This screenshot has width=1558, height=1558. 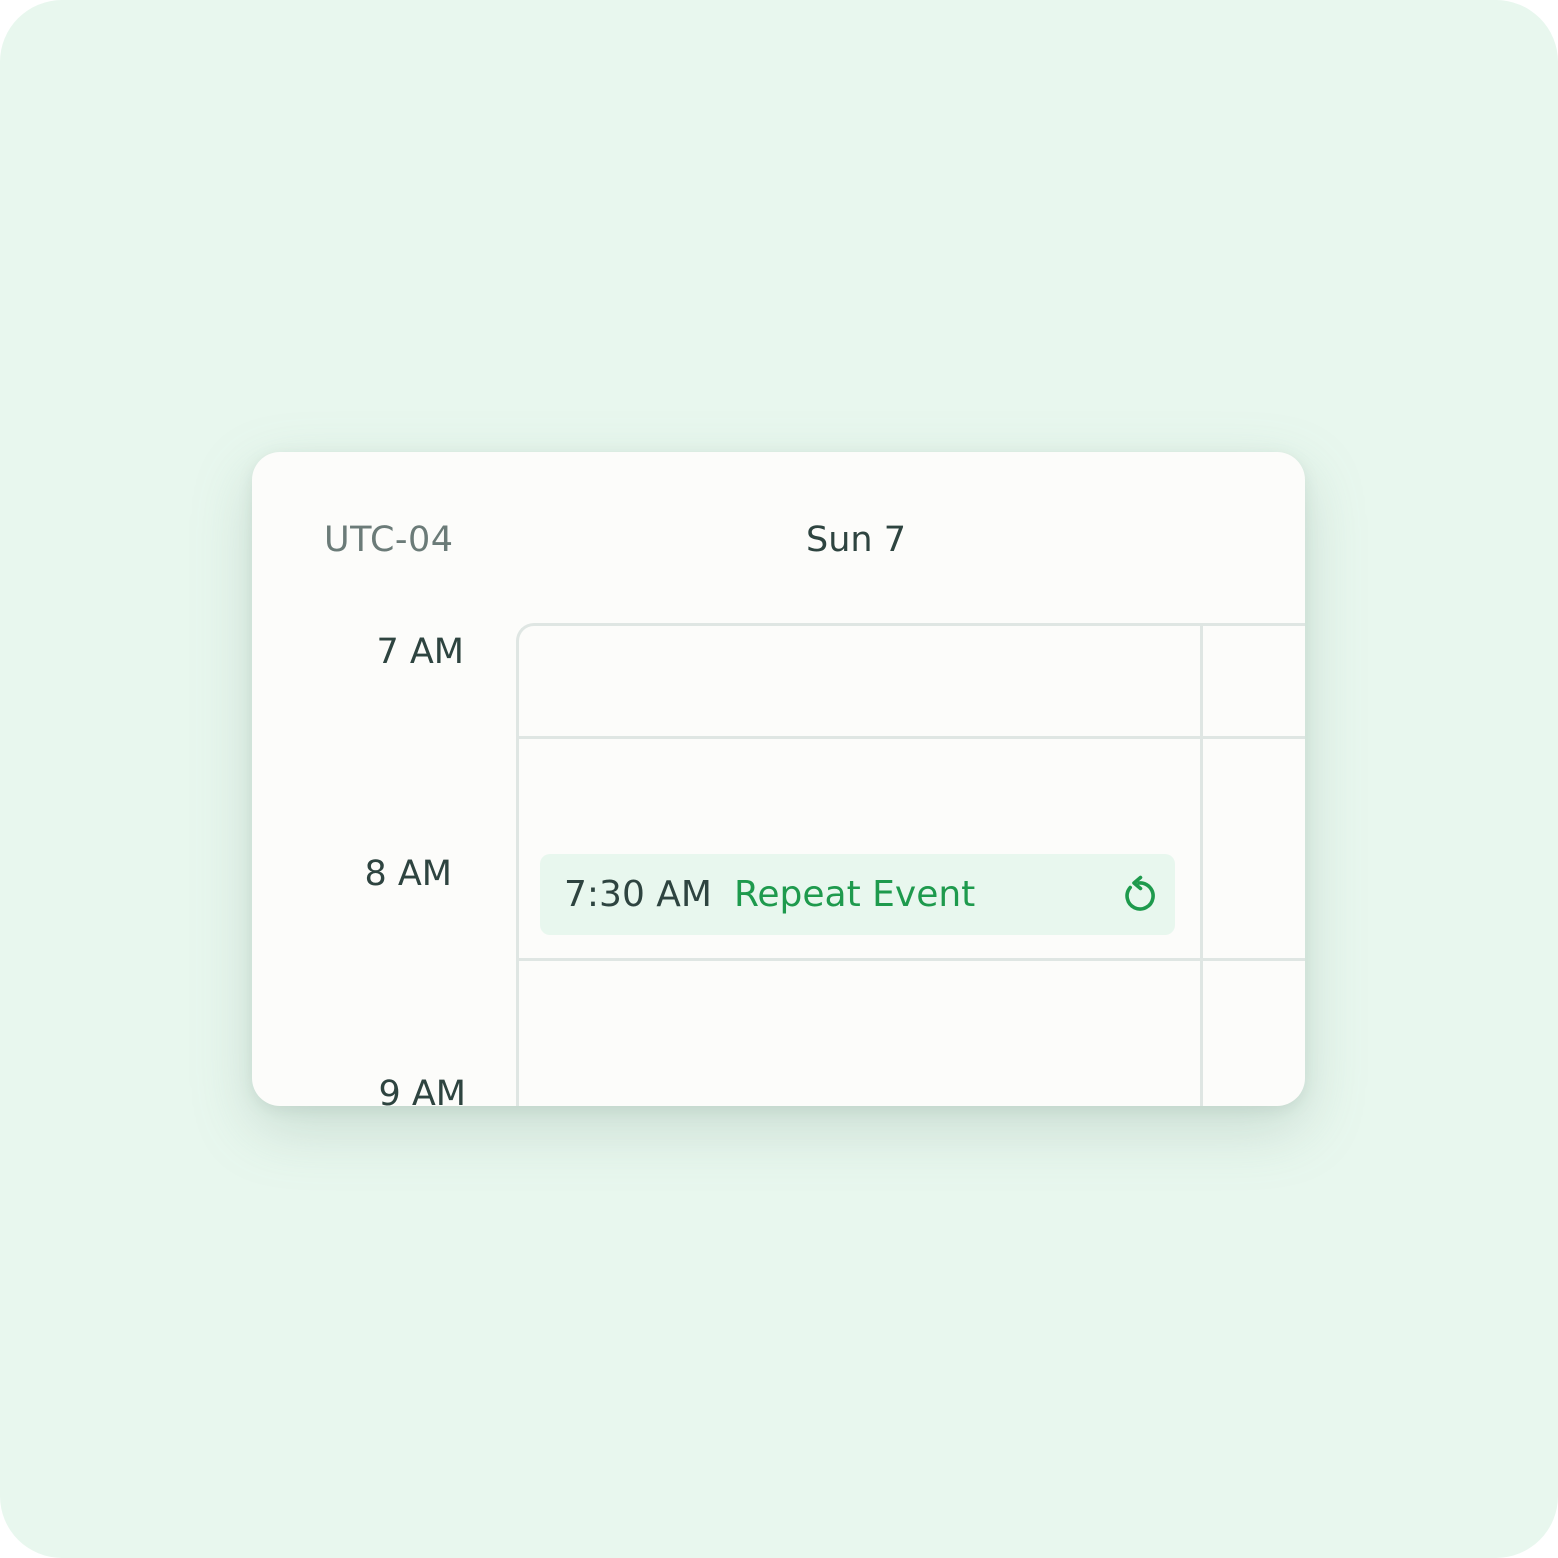 What do you see at coordinates (1201, 866) in the screenshot?
I see `day-column-divider` at bounding box center [1201, 866].